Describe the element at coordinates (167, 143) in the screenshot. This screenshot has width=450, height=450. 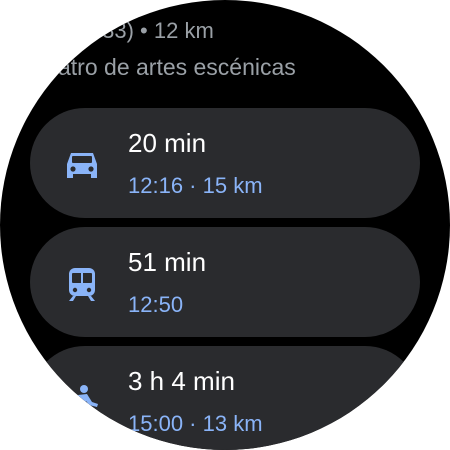
I see `route-duration: 20 min` at that location.